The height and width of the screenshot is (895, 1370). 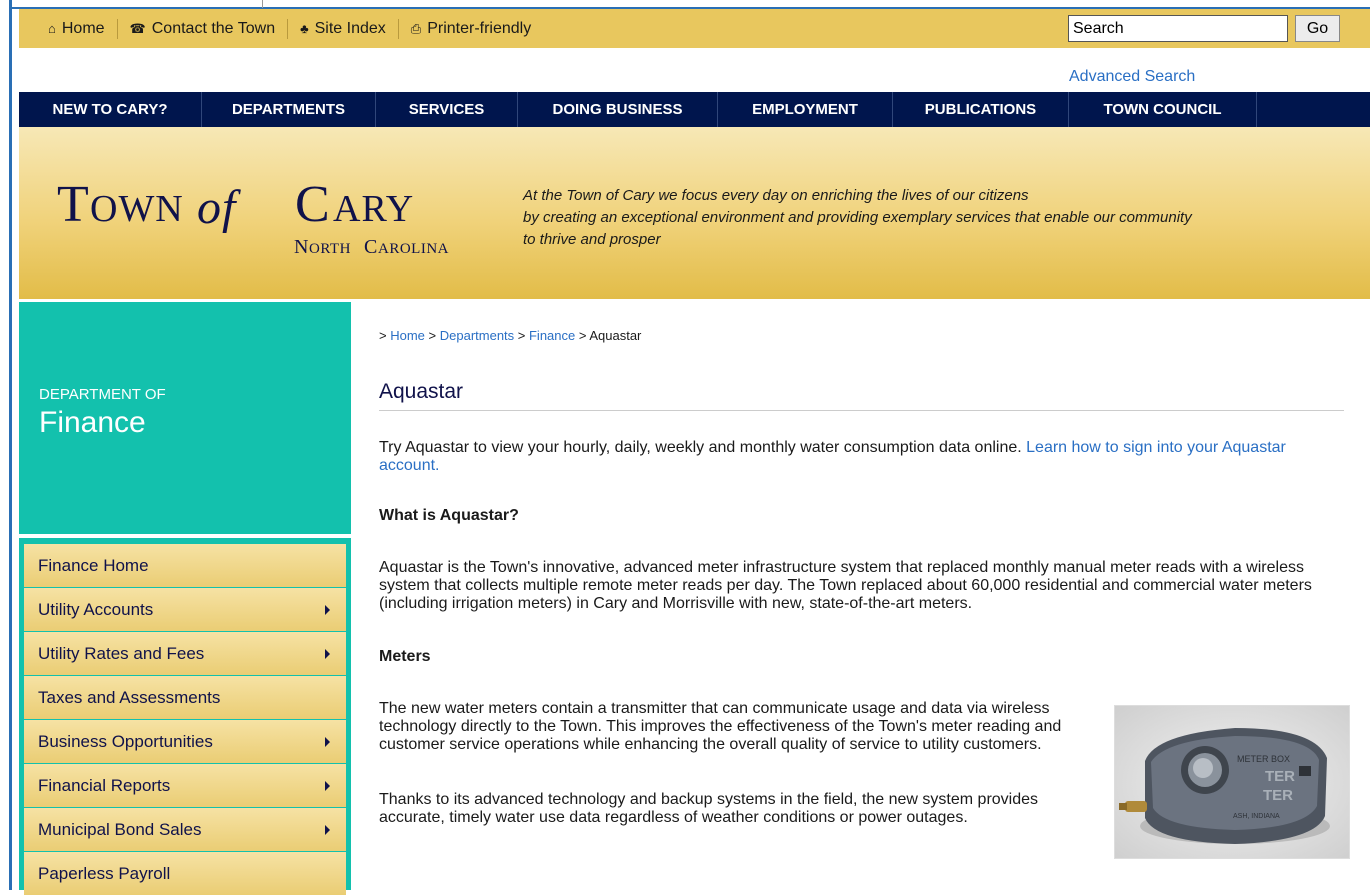 I want to click on nav-town-council: TOWN COUNCIL, so click(x=1163, y=109).